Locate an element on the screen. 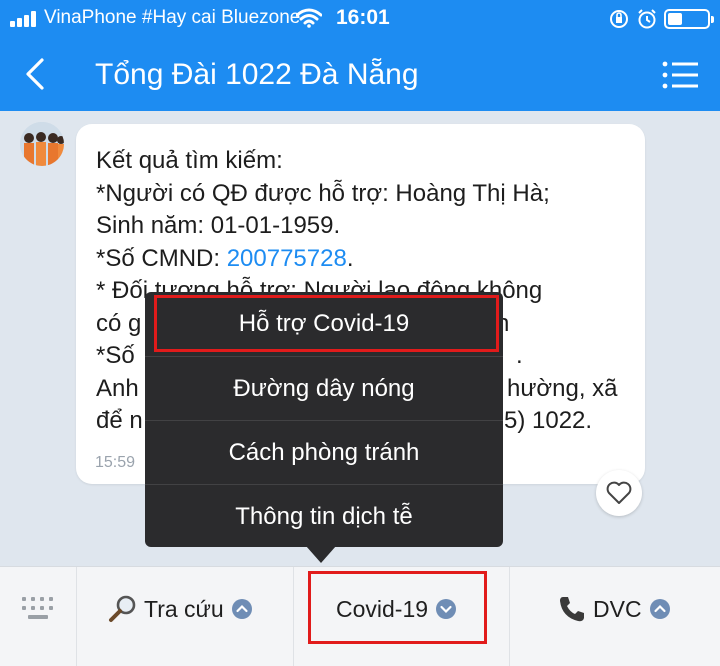 This screenshot has height=666, width=720. avatar-image is located at coordinates (42, 144).